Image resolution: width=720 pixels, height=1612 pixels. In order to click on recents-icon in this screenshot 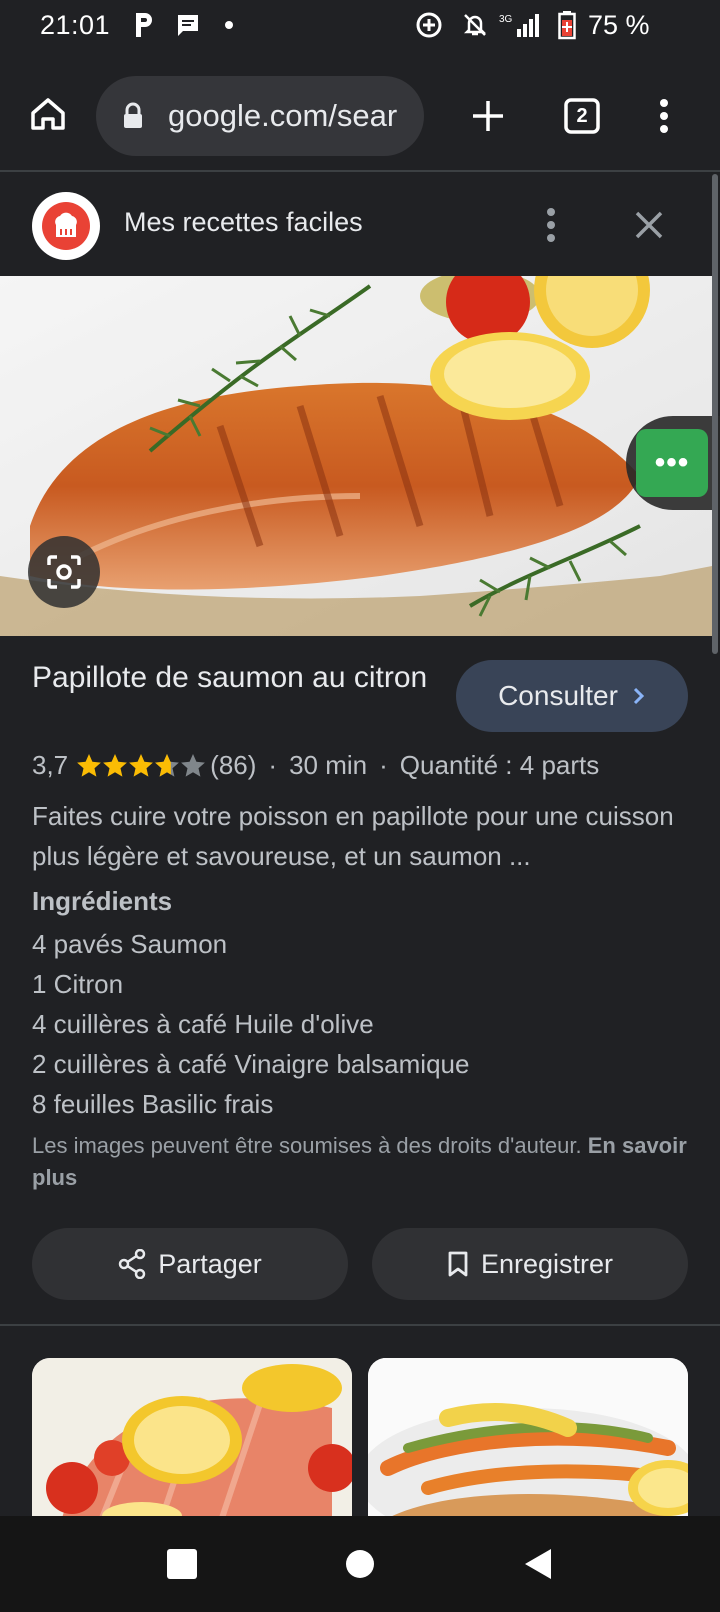, I will do `click(182, 1564)`.